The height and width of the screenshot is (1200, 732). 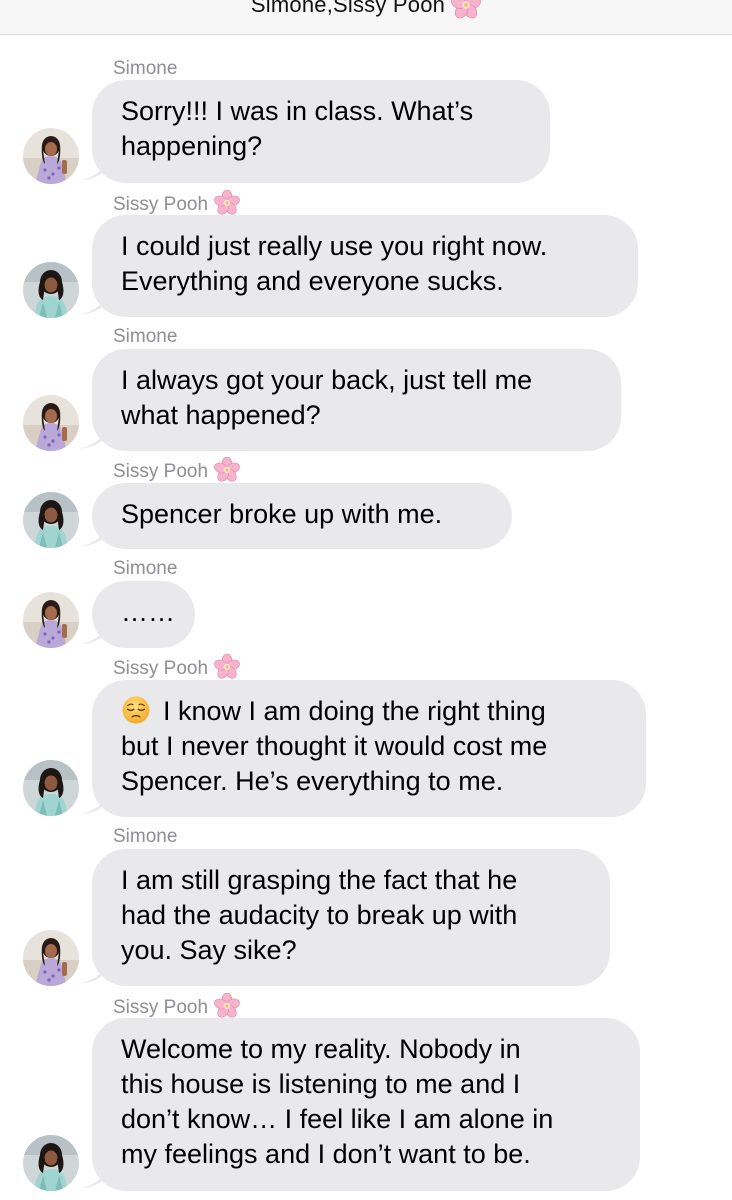 What do you see at coordinates (319, 915) in the screenshot?
I see `message-line: had the audacity to break up with` at bounding box center [319, 915].